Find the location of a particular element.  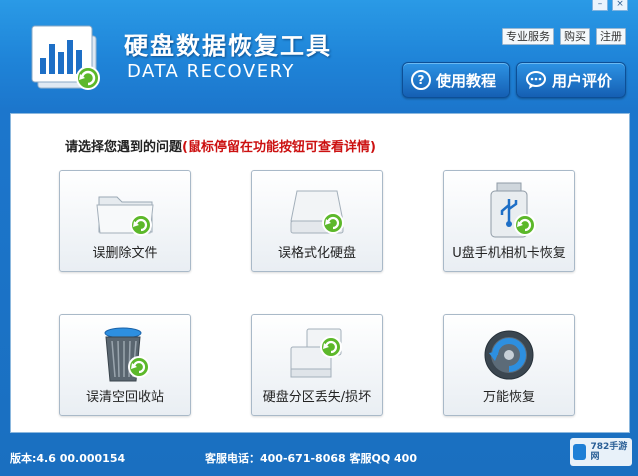

version-text: 版本:4.6 00.000154 is located at coordinates (68, 458).